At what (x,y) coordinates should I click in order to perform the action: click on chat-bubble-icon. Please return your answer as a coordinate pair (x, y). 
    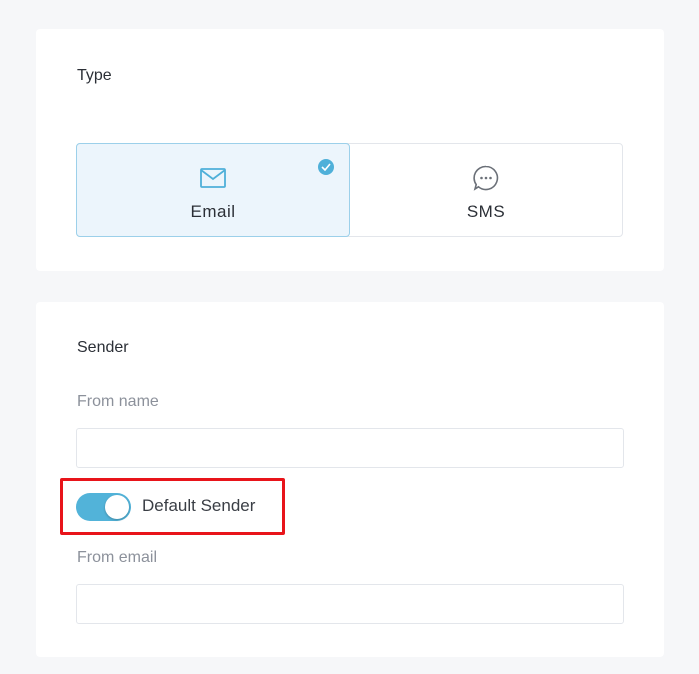
    Looking at the image, I should click on (486, 178).